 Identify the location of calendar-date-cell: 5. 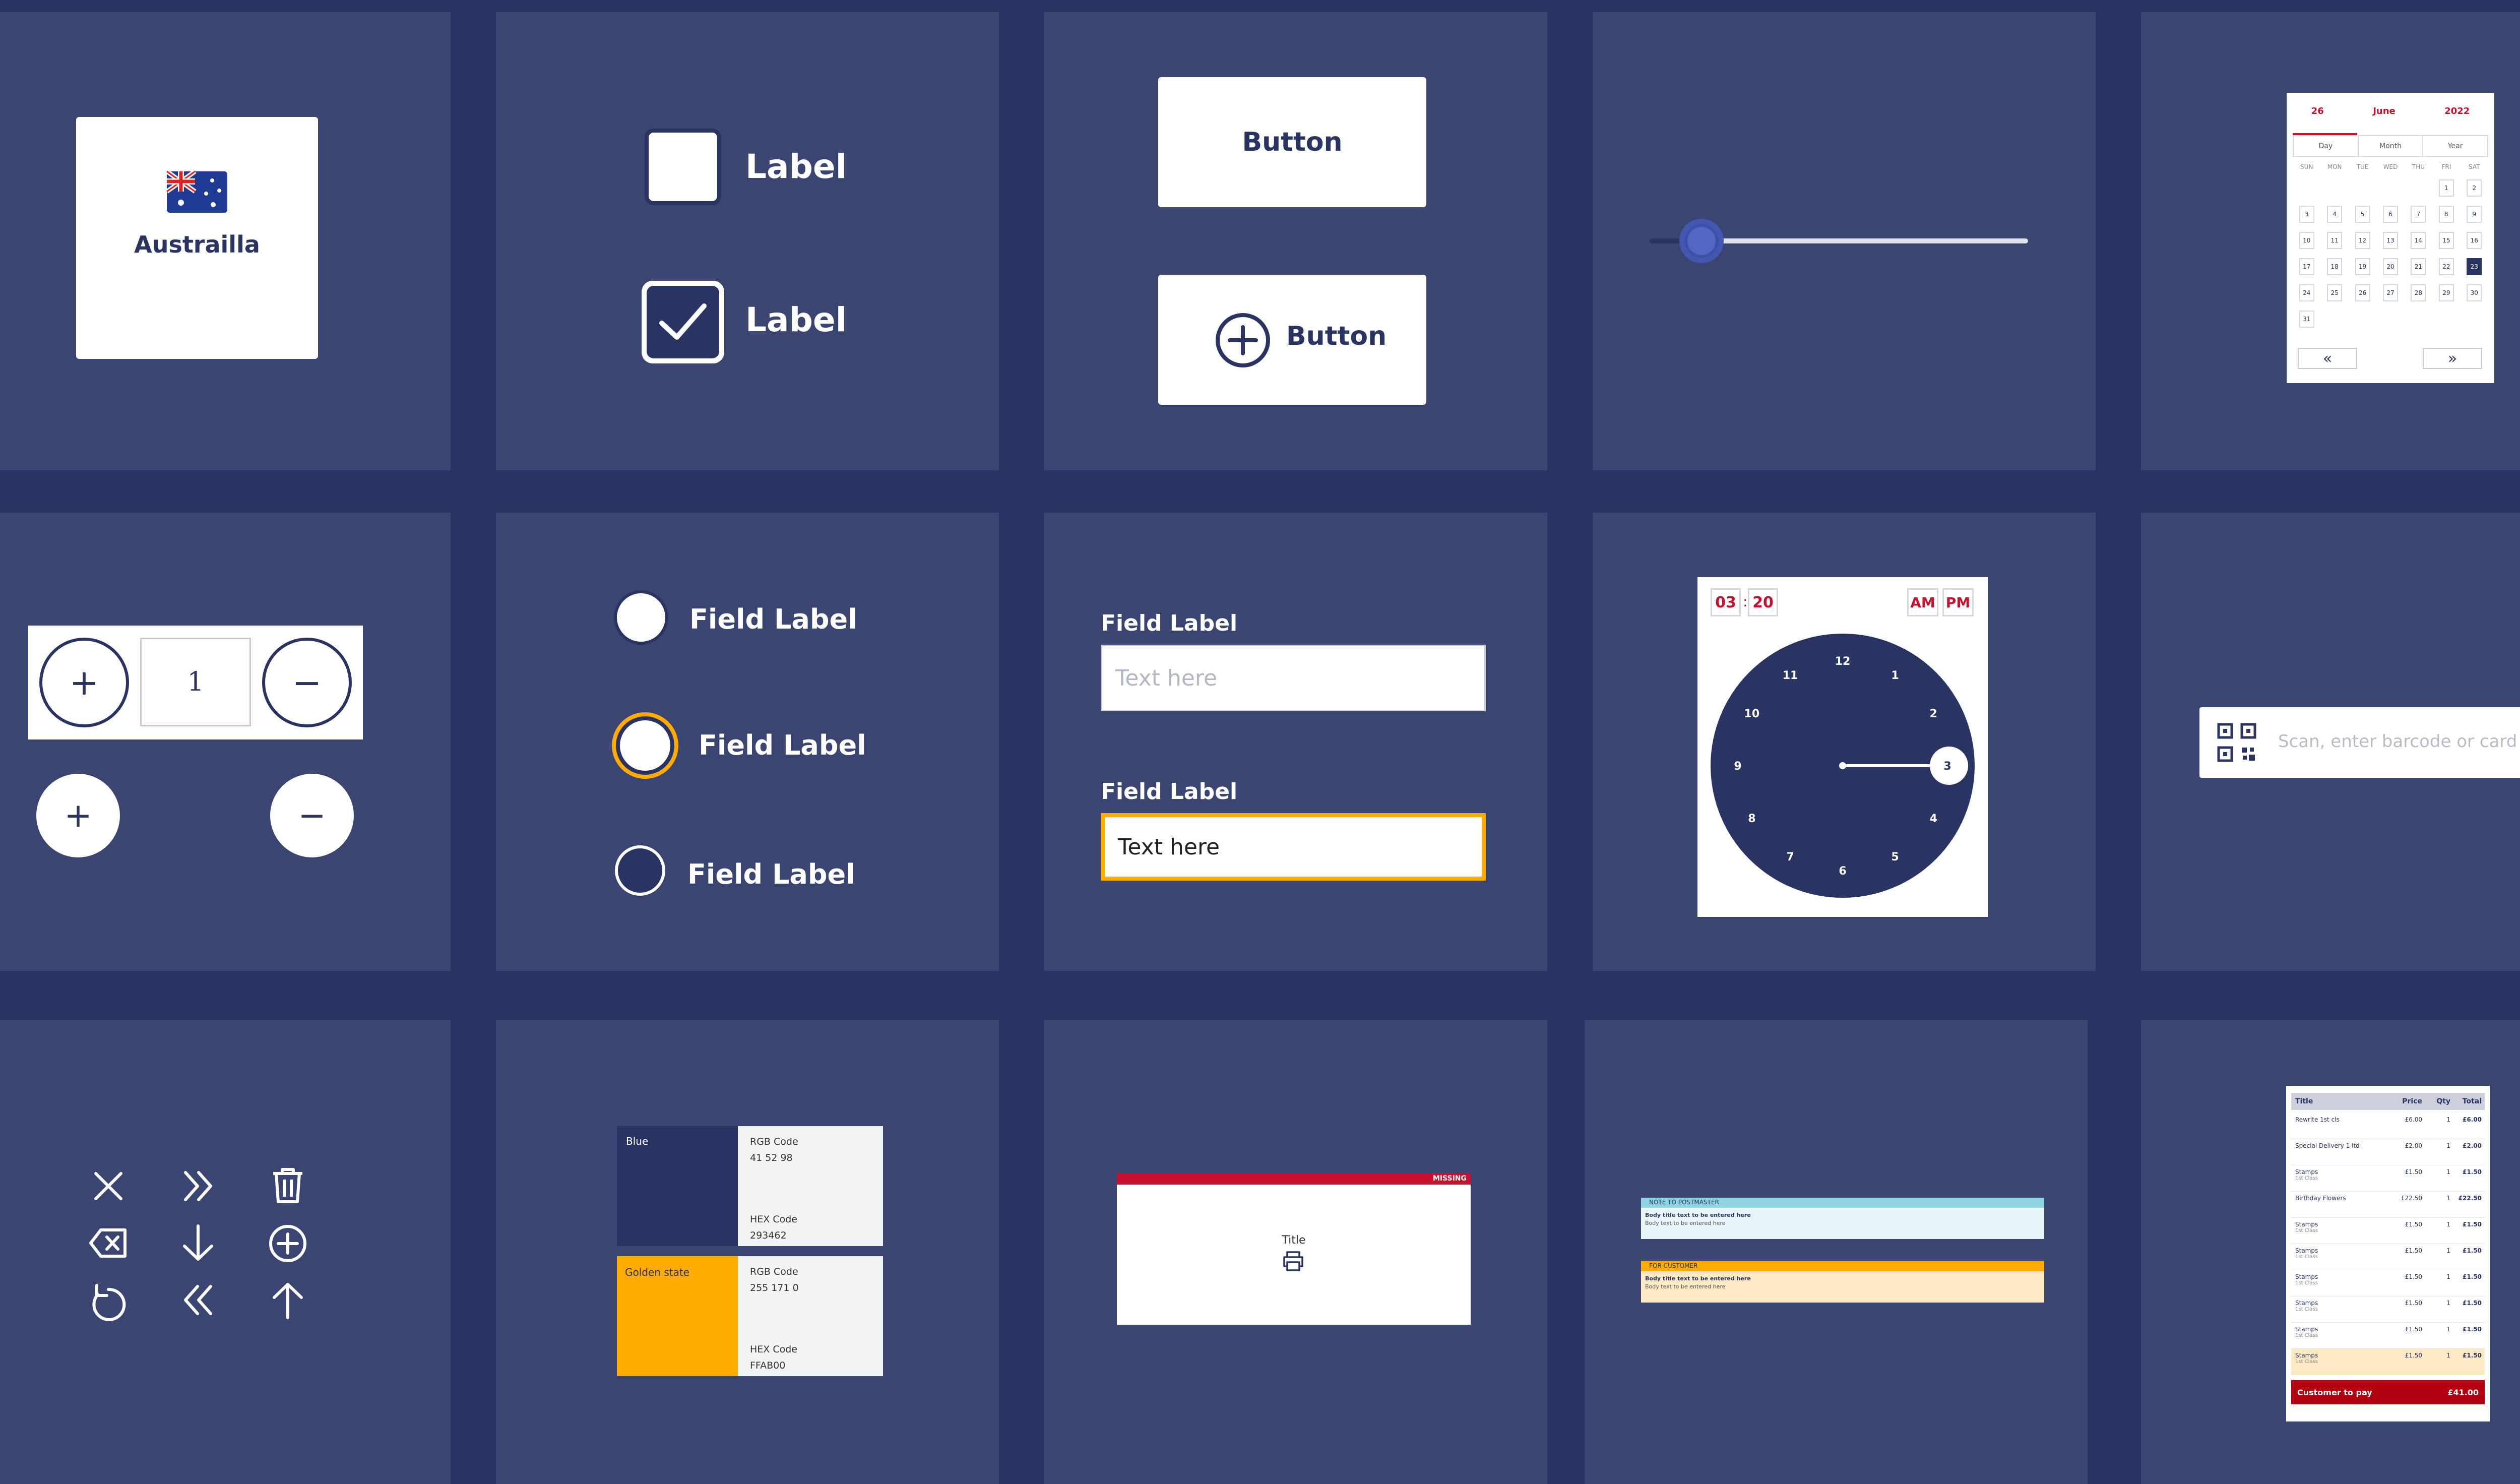
(2362, 214).